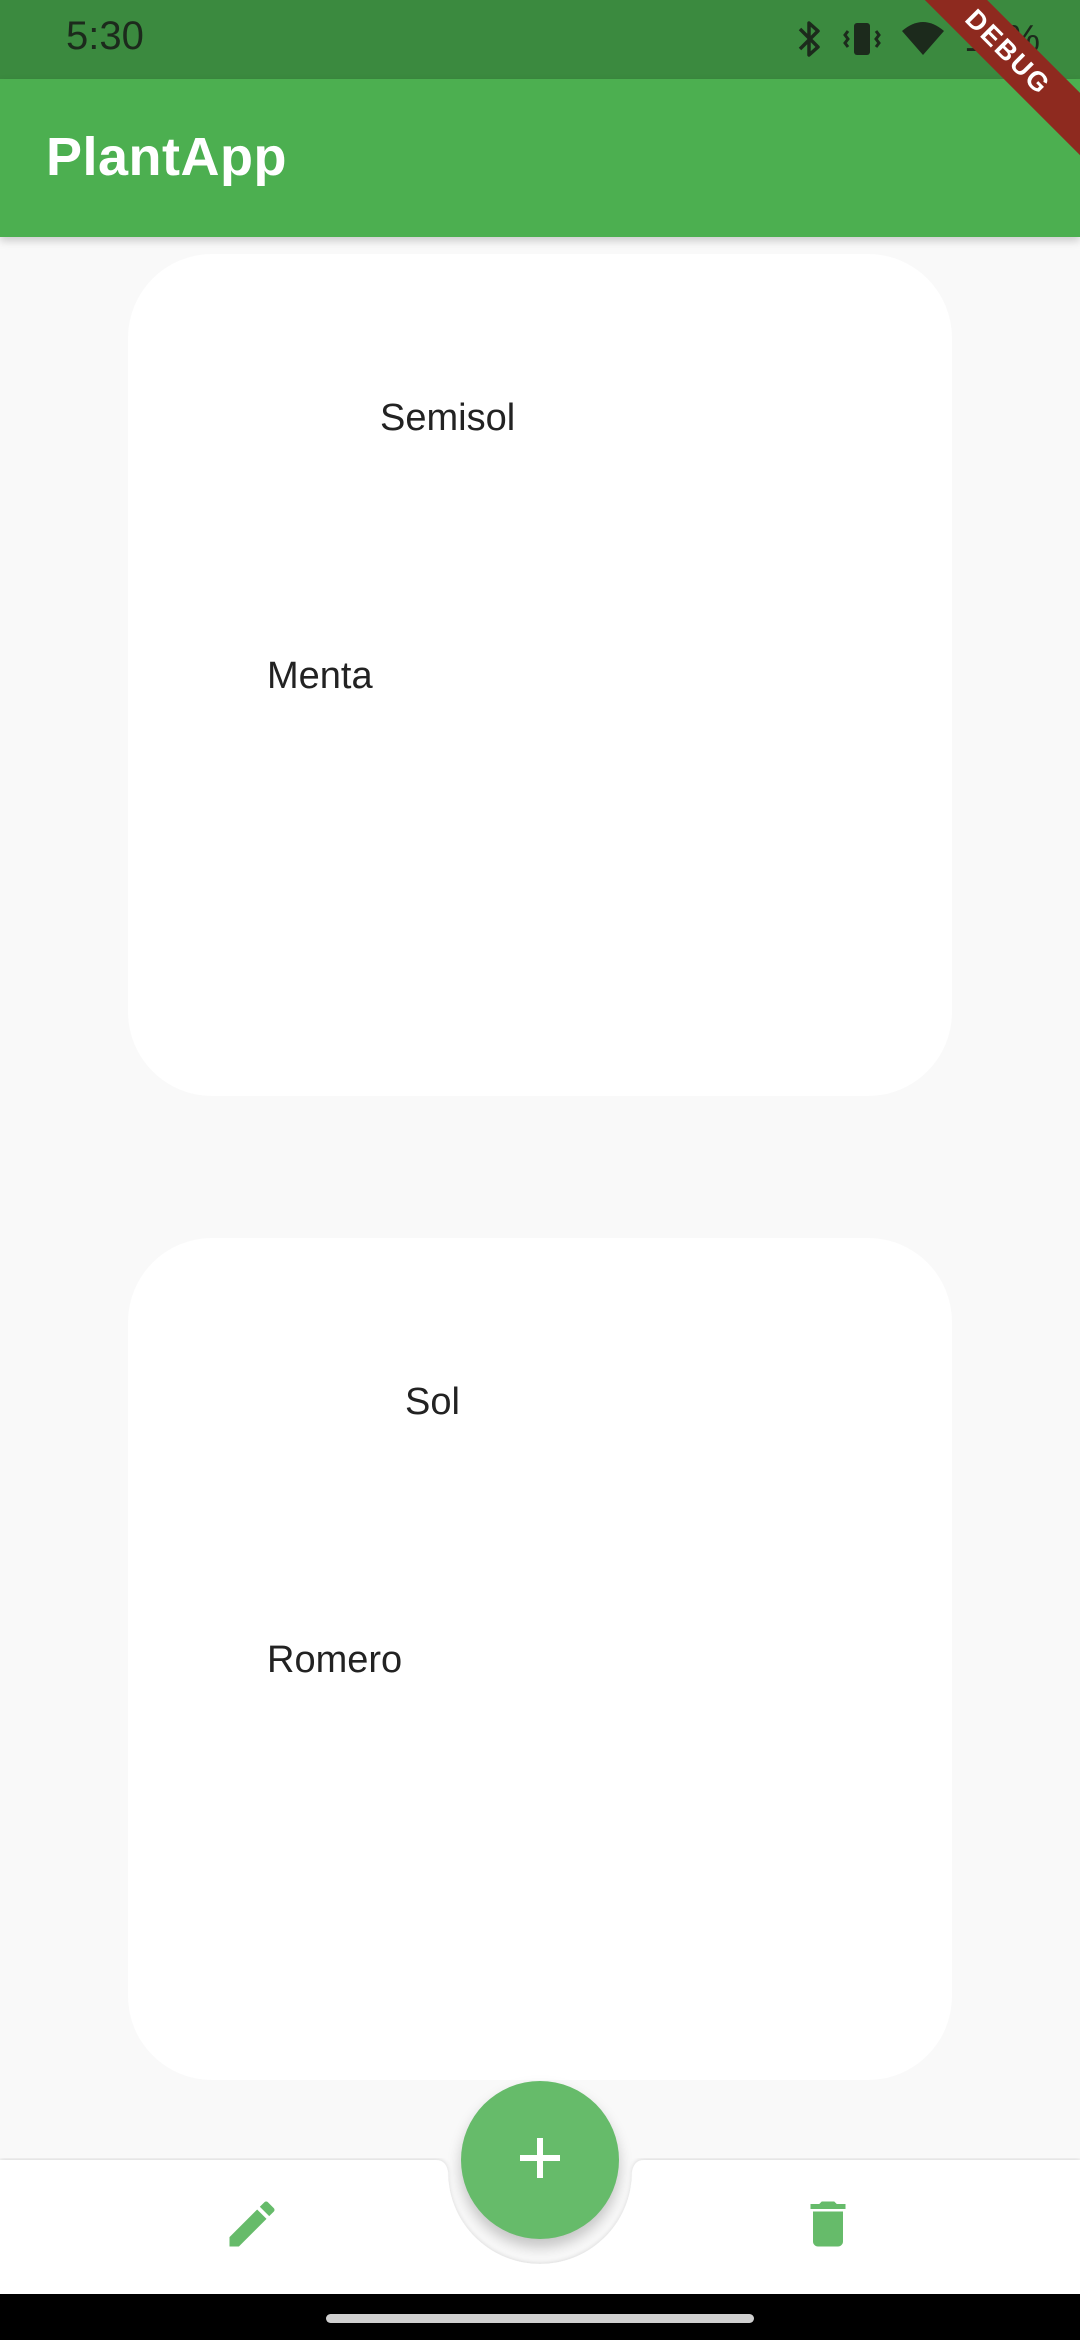  Describe the element at coordinates (540, 39) in the screenshot. I see `status-bar: 5:30 13%` at that location.